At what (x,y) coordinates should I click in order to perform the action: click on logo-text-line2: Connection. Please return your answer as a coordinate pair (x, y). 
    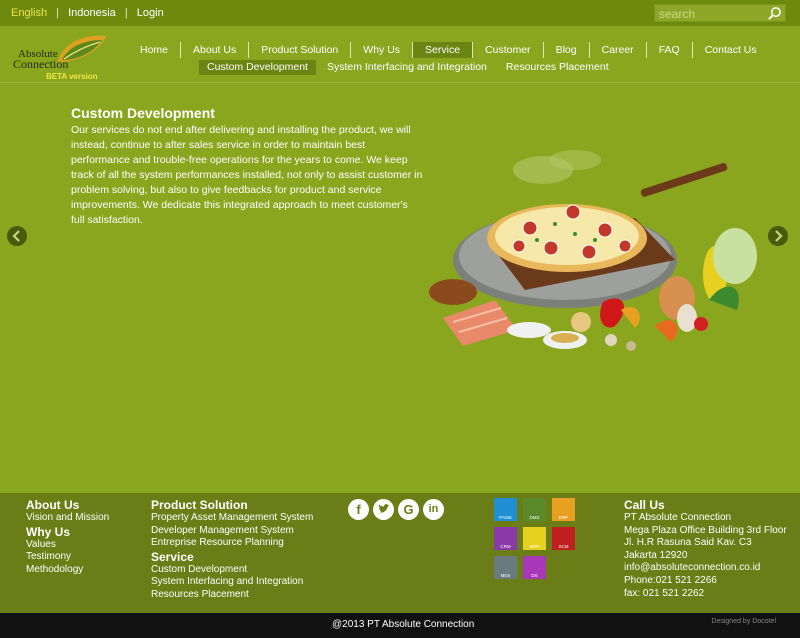
    Looking at the image, I should click on (41, 64).